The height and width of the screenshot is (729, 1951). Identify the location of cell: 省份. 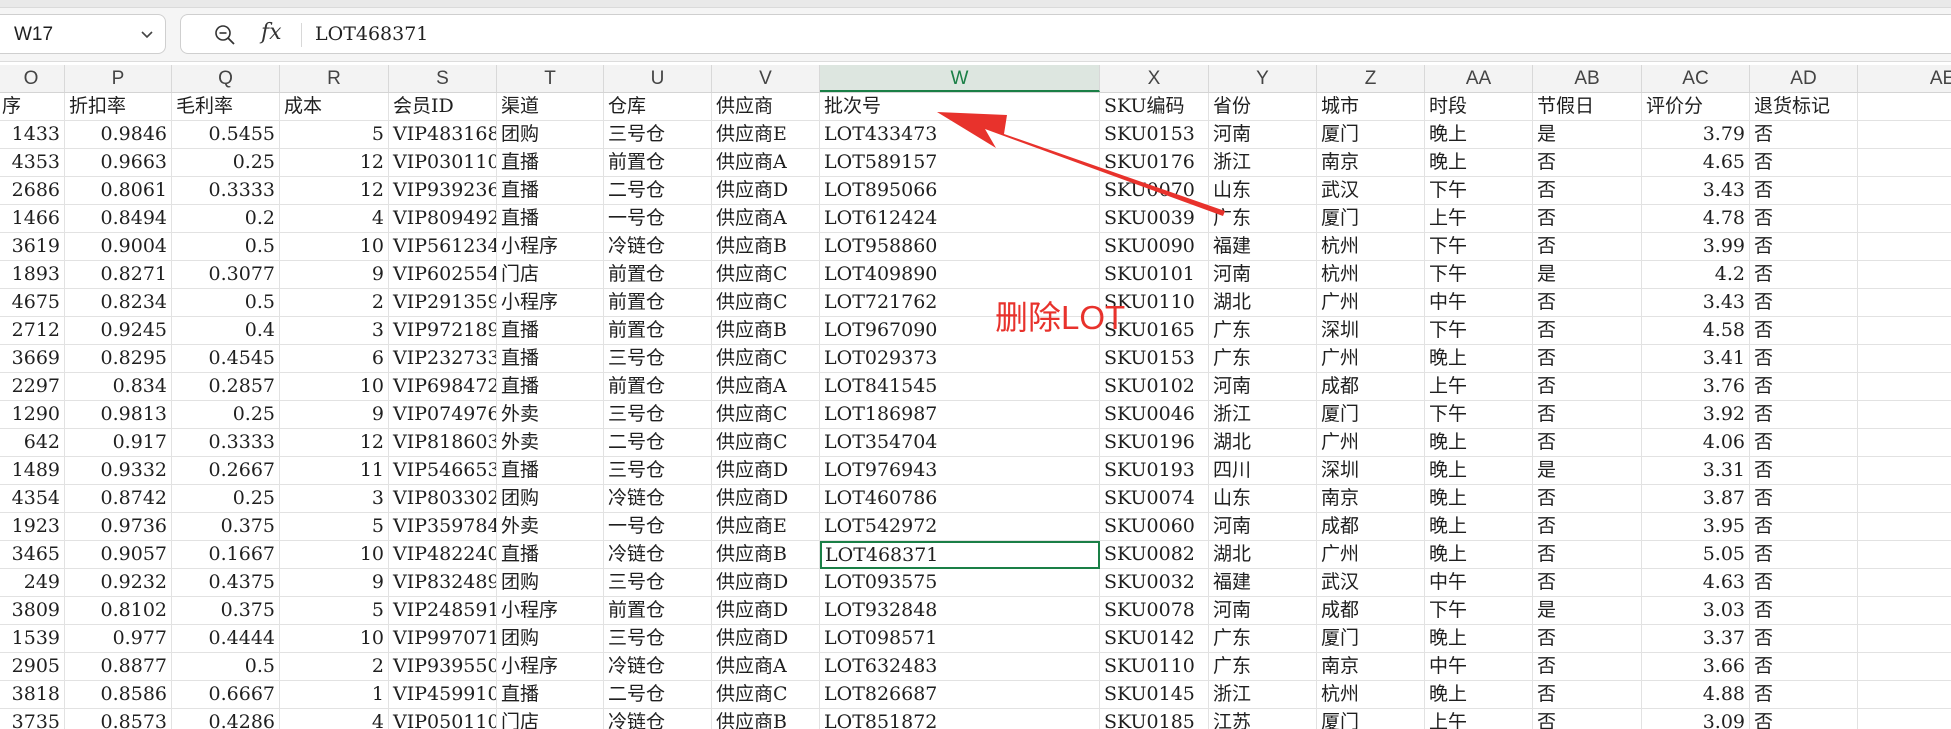
(1263, 107).